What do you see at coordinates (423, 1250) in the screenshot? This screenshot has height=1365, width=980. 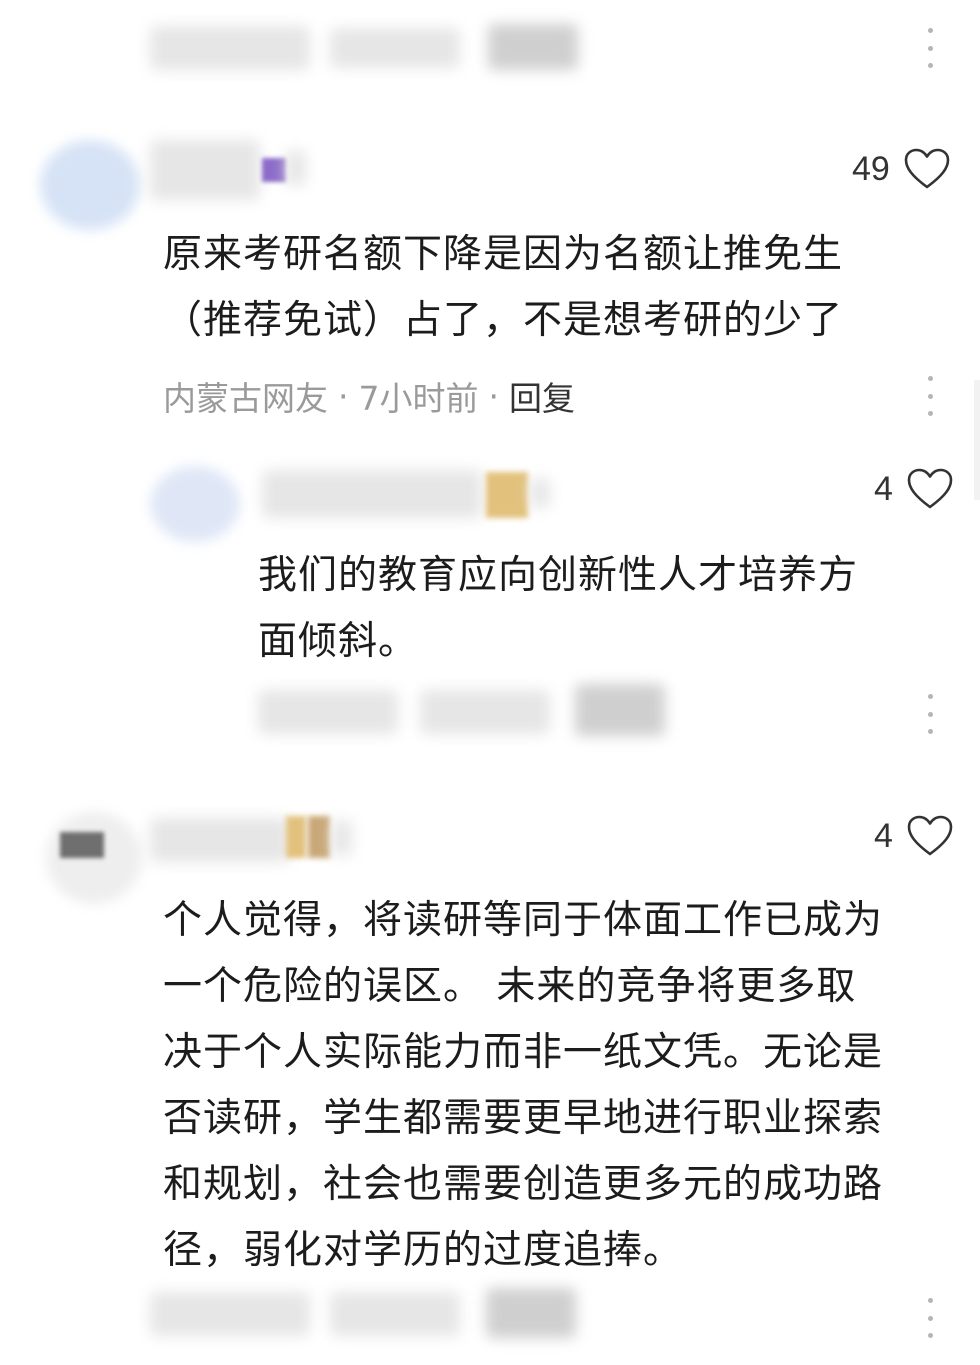 I see `comment-line: 径，弱化对学历的过度追捧。` at bounding box center [423, 1250].